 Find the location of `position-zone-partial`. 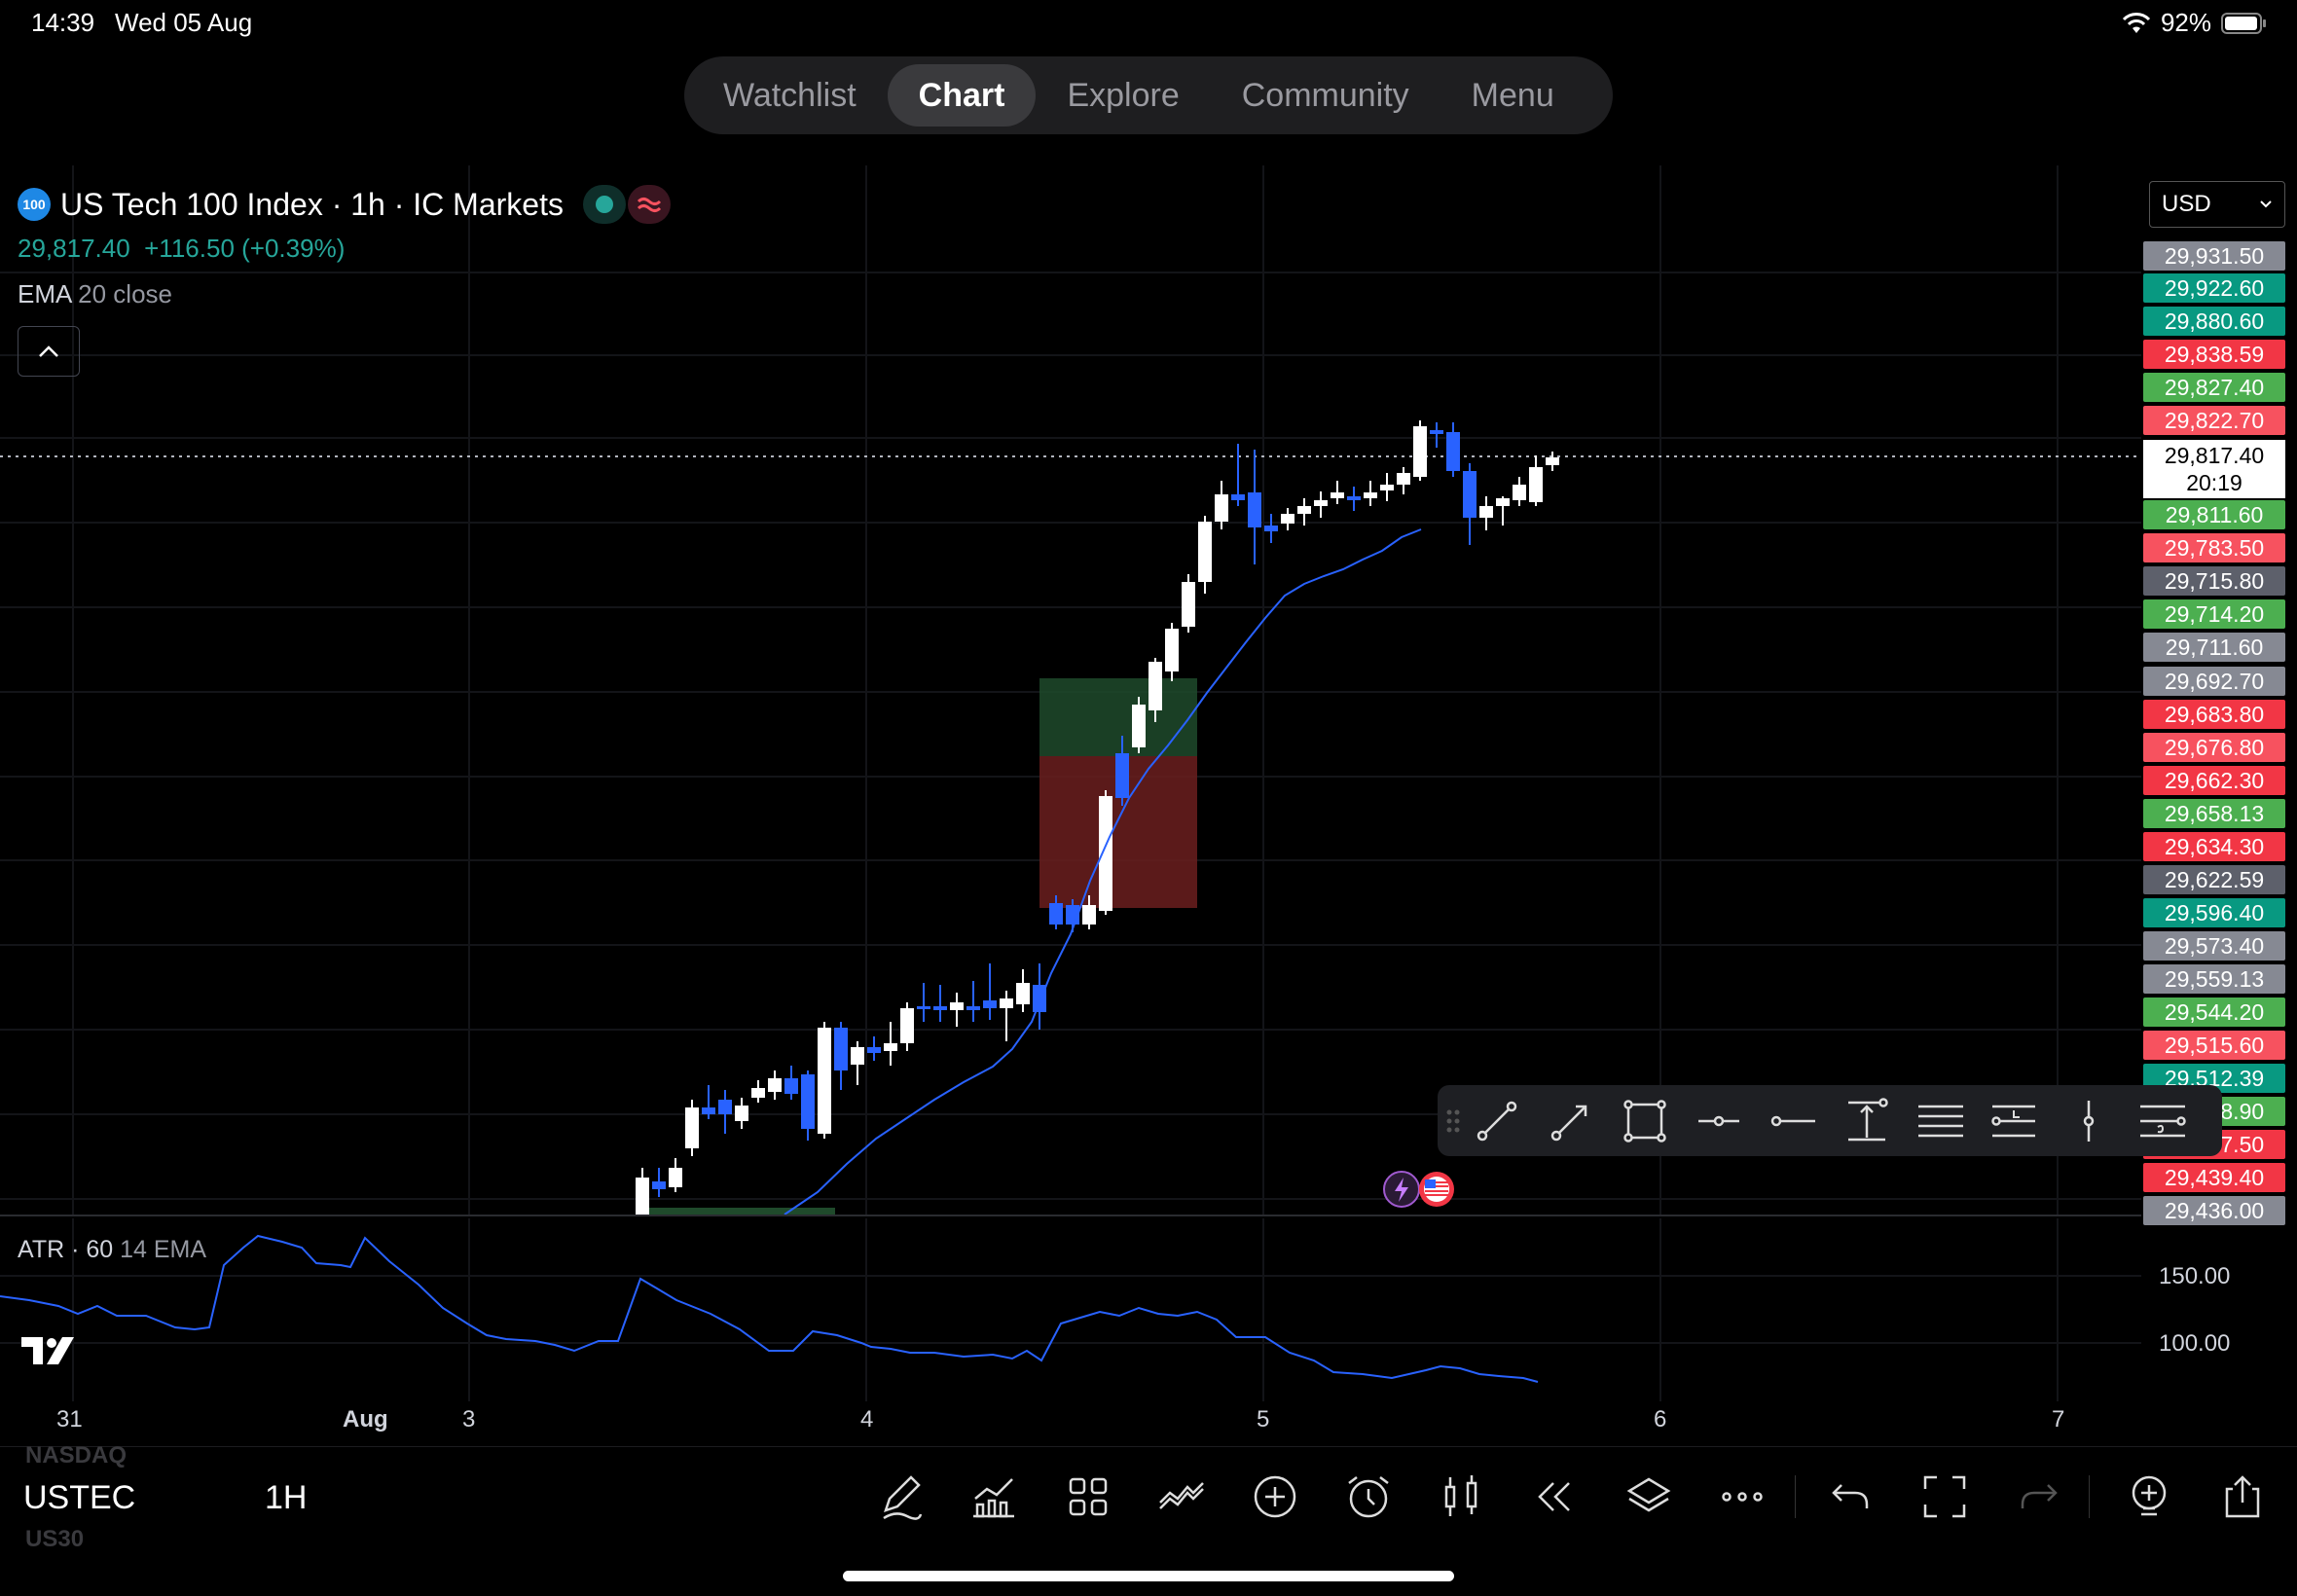

position-zone-partial is located at coordinates (736, 1211).